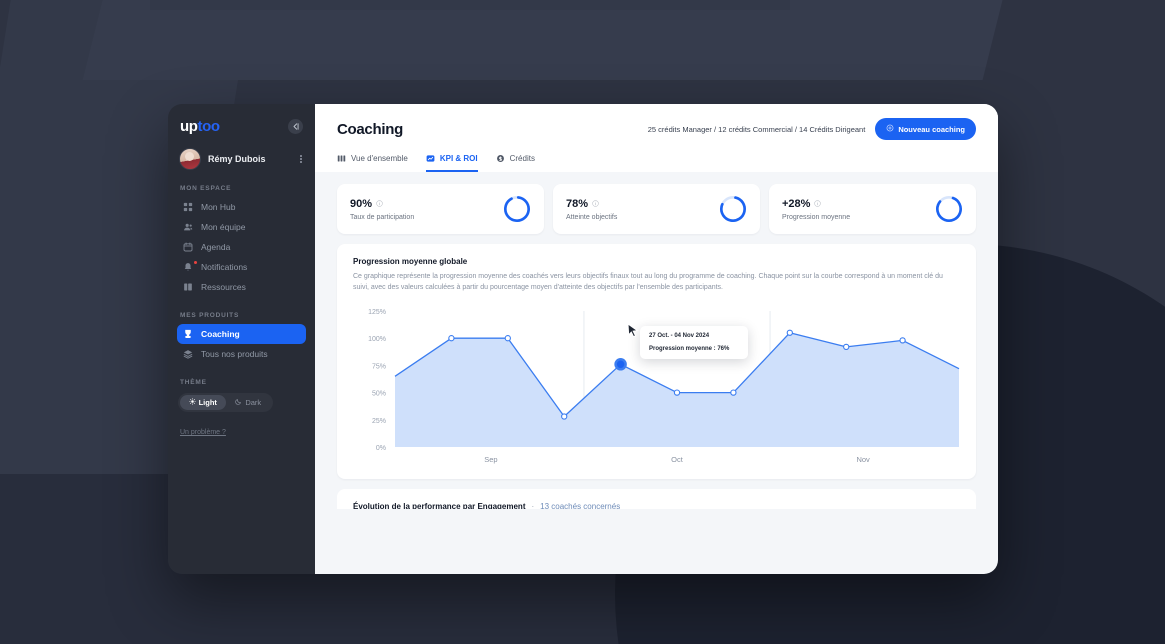 The height and width of the screenshot is (644, 1165). Describe the element at coordinates (237, 159) in the screenshot. I see `user-name: Rémy Dubois` at that location.